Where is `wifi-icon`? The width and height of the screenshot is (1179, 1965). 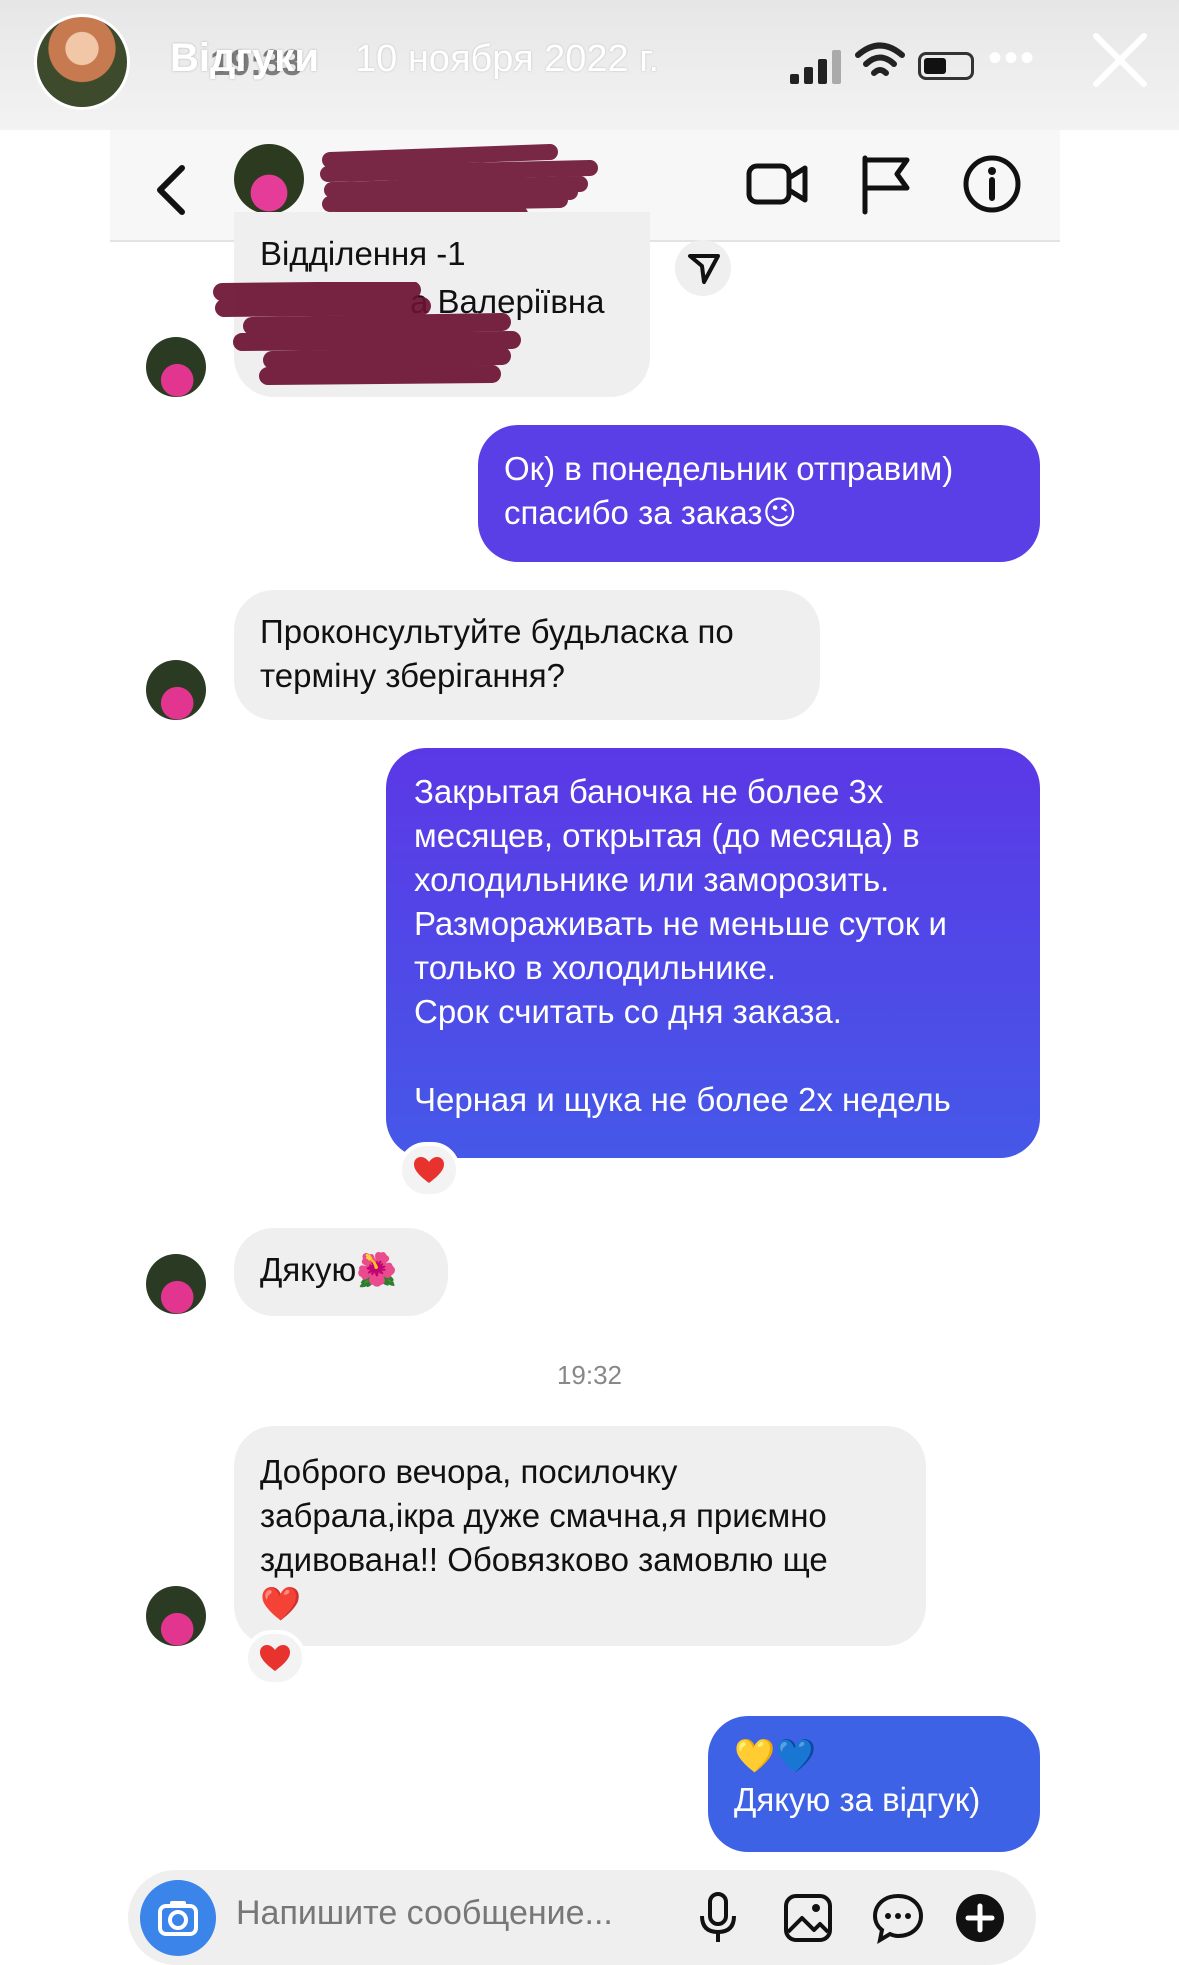 wifi-icon is located at coordinates (880, 59).